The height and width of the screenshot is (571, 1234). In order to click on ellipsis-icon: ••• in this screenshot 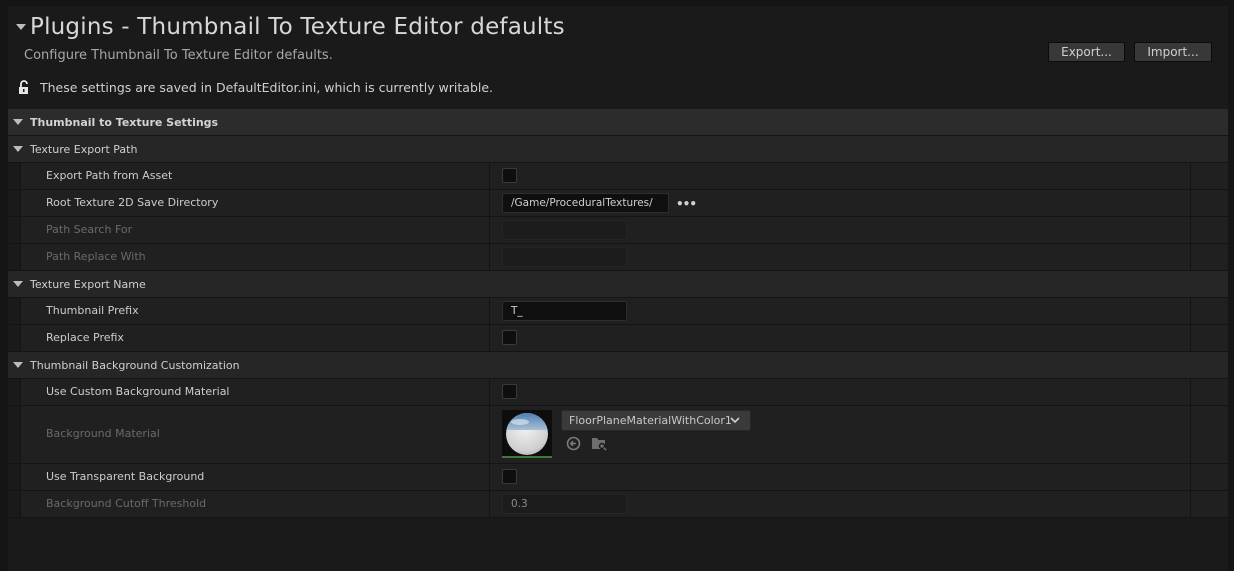, I will do `click(686, 204)`.